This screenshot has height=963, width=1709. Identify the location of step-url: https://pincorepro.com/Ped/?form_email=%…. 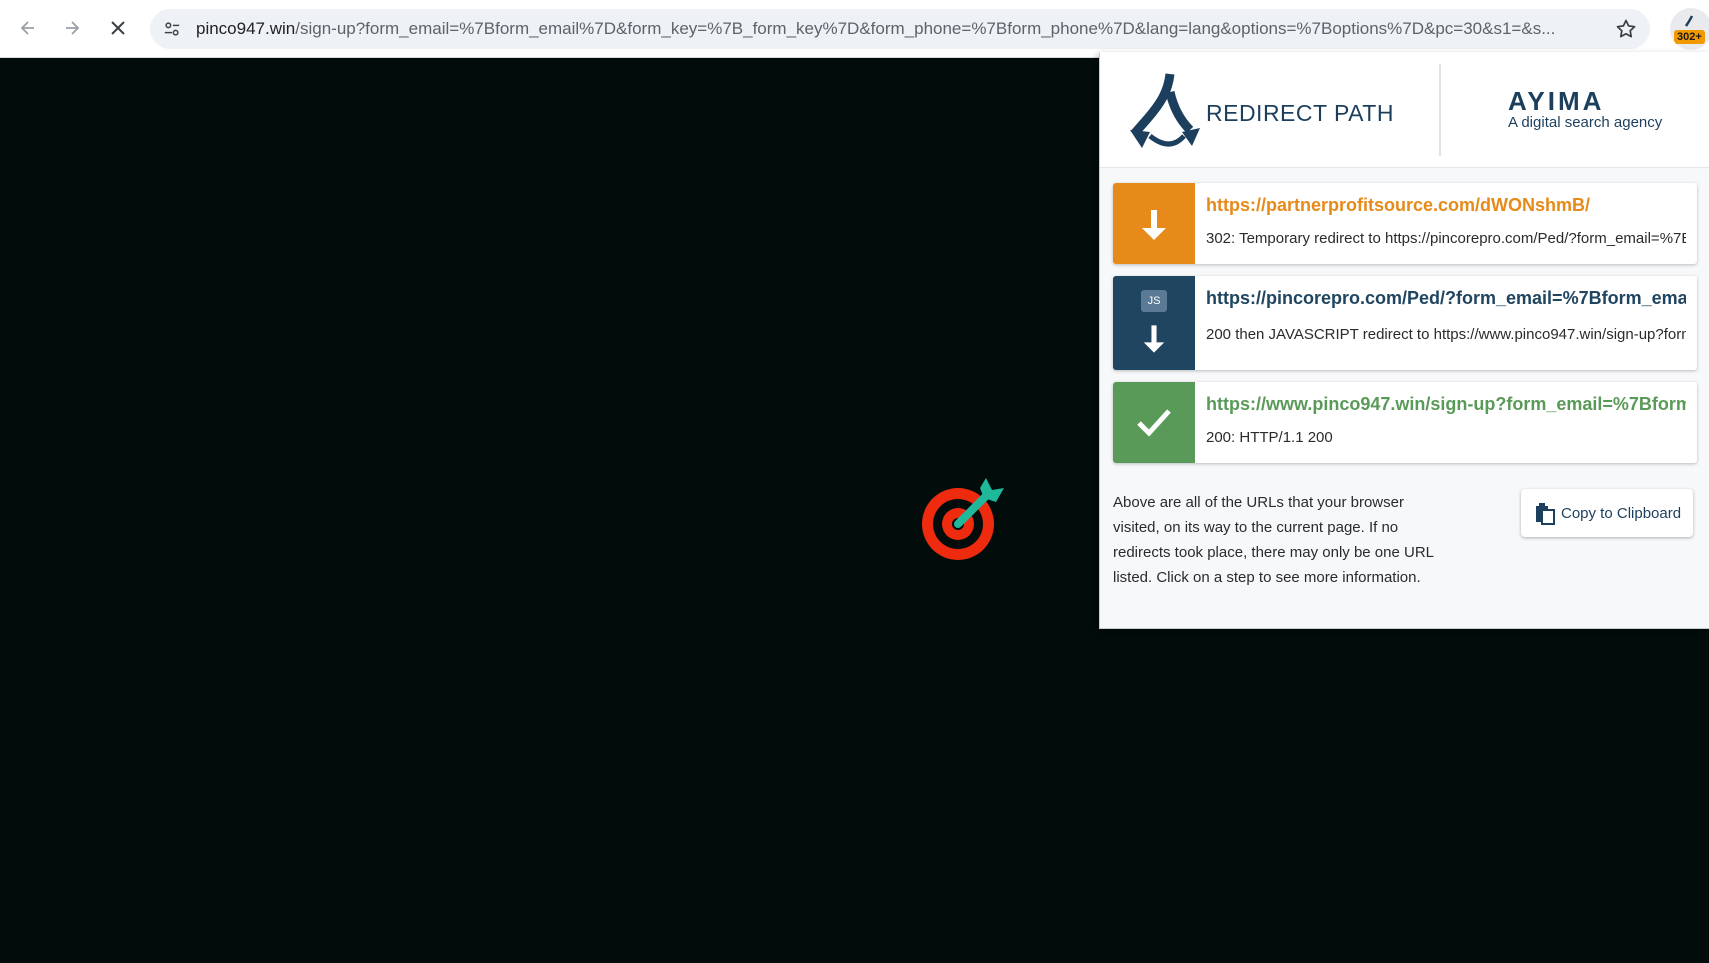
(1446, 298).